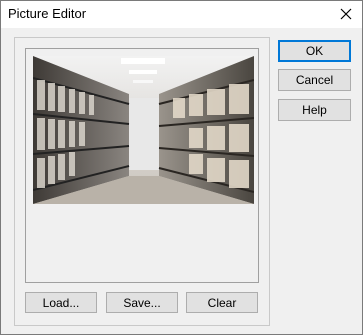 The height and width of the screenshot is (335, 363). I want to click on help-button-label: Help, so click(314, 110).